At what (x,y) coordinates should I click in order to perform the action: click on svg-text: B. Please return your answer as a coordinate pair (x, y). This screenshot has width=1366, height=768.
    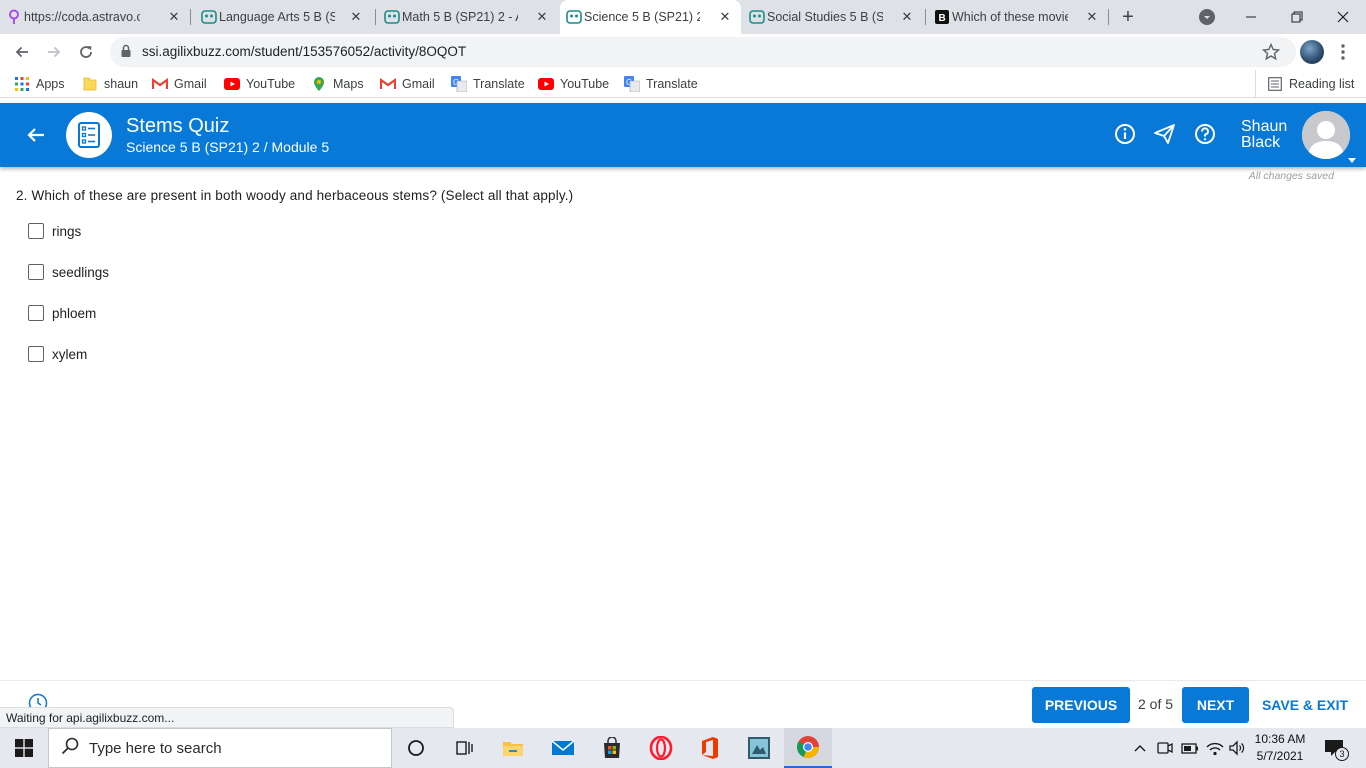
    Looking at the image, I should click on (942, 18).